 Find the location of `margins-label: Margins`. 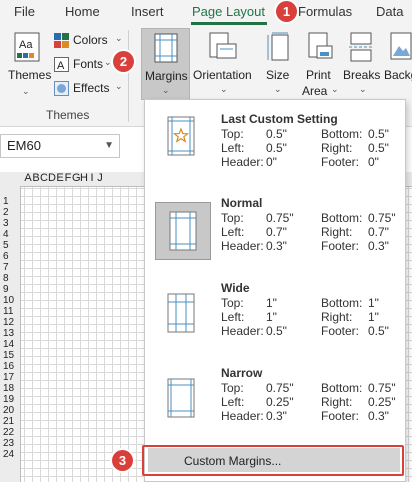

margins-label: Margins is located at coordinates (166, 76).